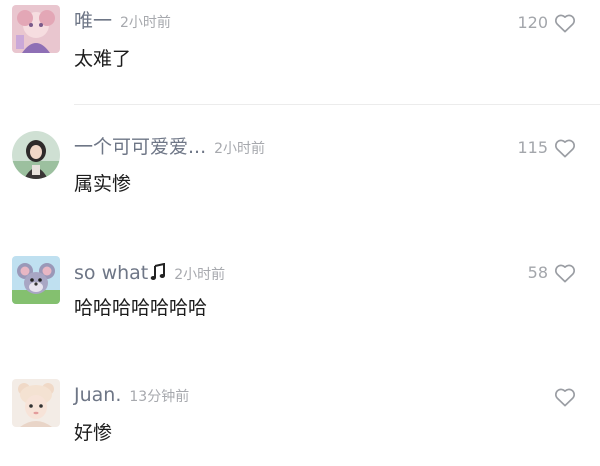 Image resolution: width=600 pixels, height=466 pixels. I want to click on like-button: 115, so click(546, 148).